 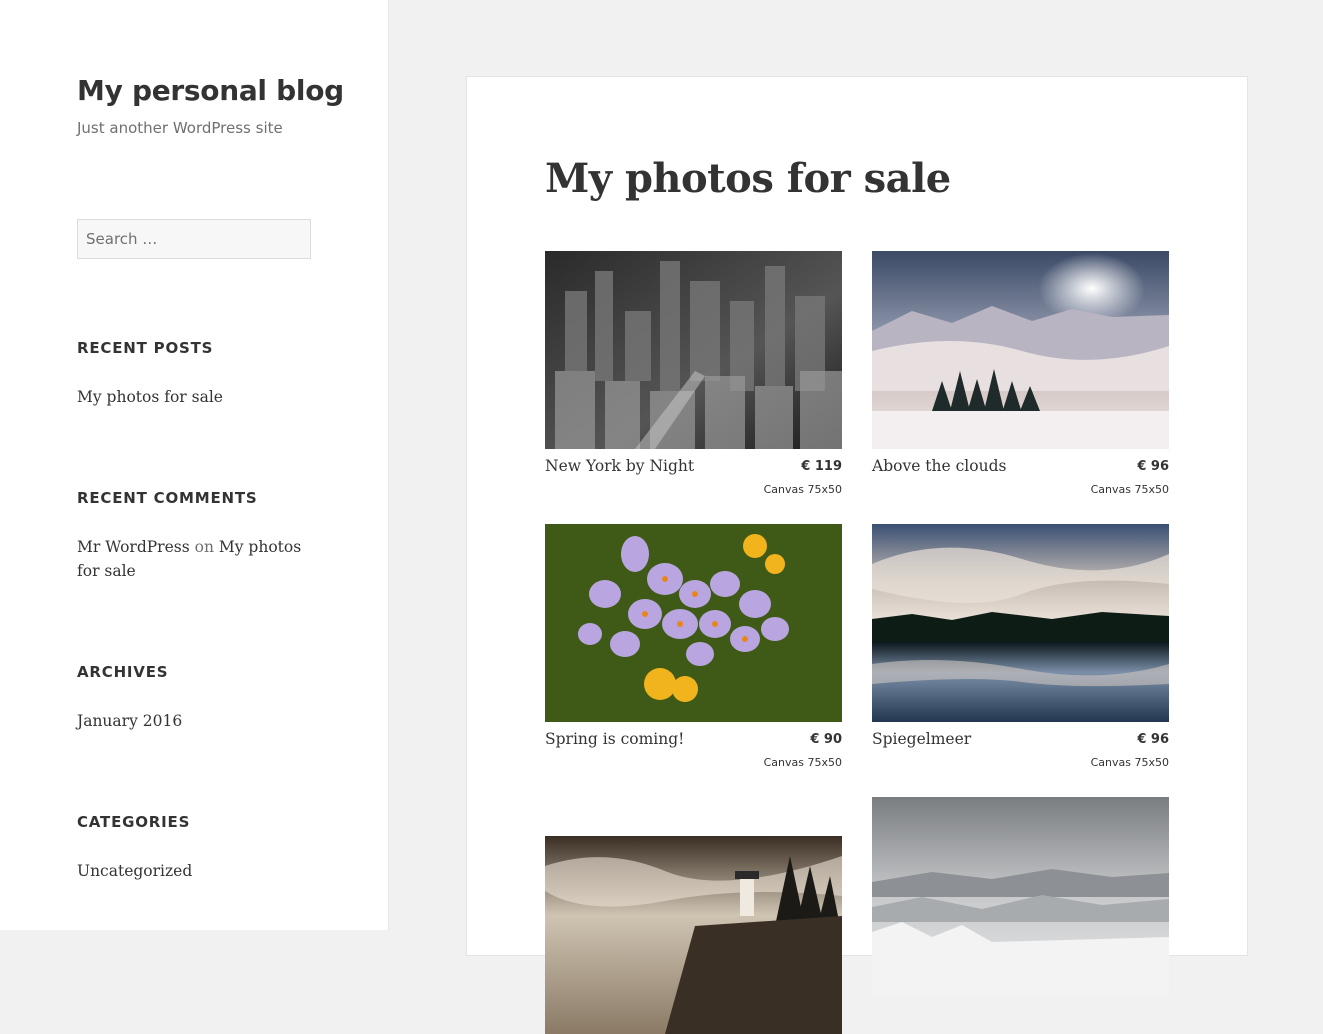 What do you see at coordinates (748, 178) in the screenshot?
I see `post-title: My photos for sale` at bounding box center [748, 178].